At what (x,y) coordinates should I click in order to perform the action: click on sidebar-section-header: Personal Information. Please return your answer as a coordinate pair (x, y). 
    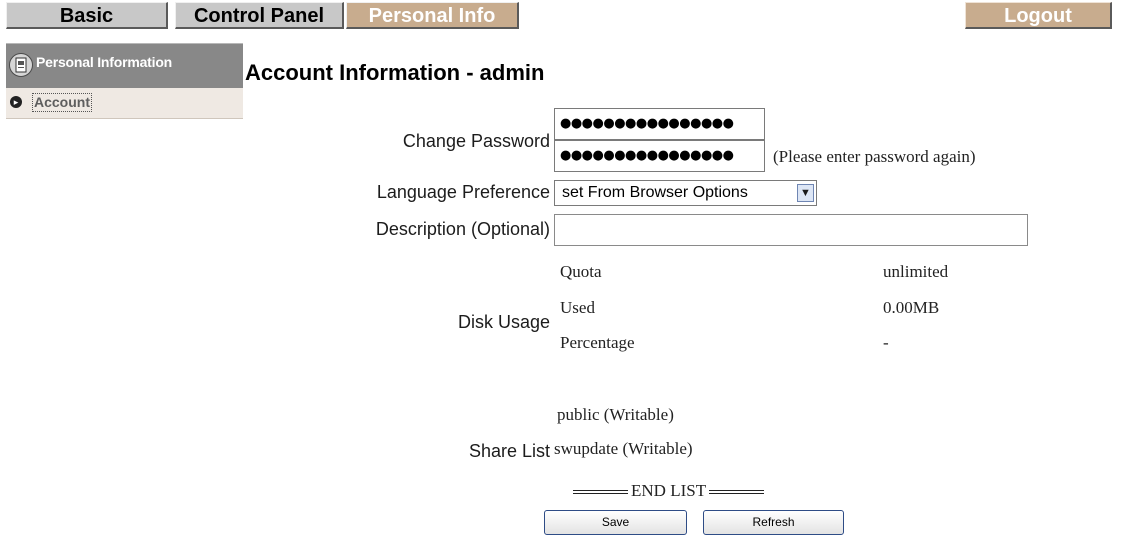
    Looking at the image, I should click on (124, 65).